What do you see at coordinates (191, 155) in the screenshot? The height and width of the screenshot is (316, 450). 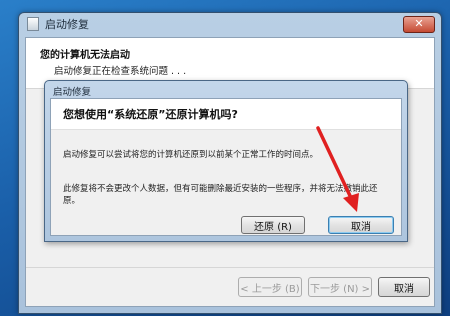 I see `dialog-description: 启动修复可以尝试将您的计算机还原到以前某个正常工作的时间点。` at bounding box center [191, 155].